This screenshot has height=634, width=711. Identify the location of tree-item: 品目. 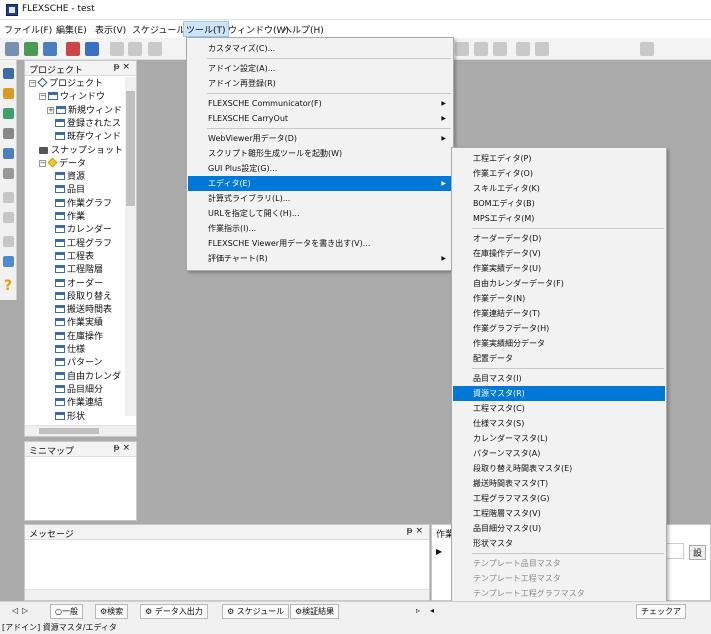
(70, 190).